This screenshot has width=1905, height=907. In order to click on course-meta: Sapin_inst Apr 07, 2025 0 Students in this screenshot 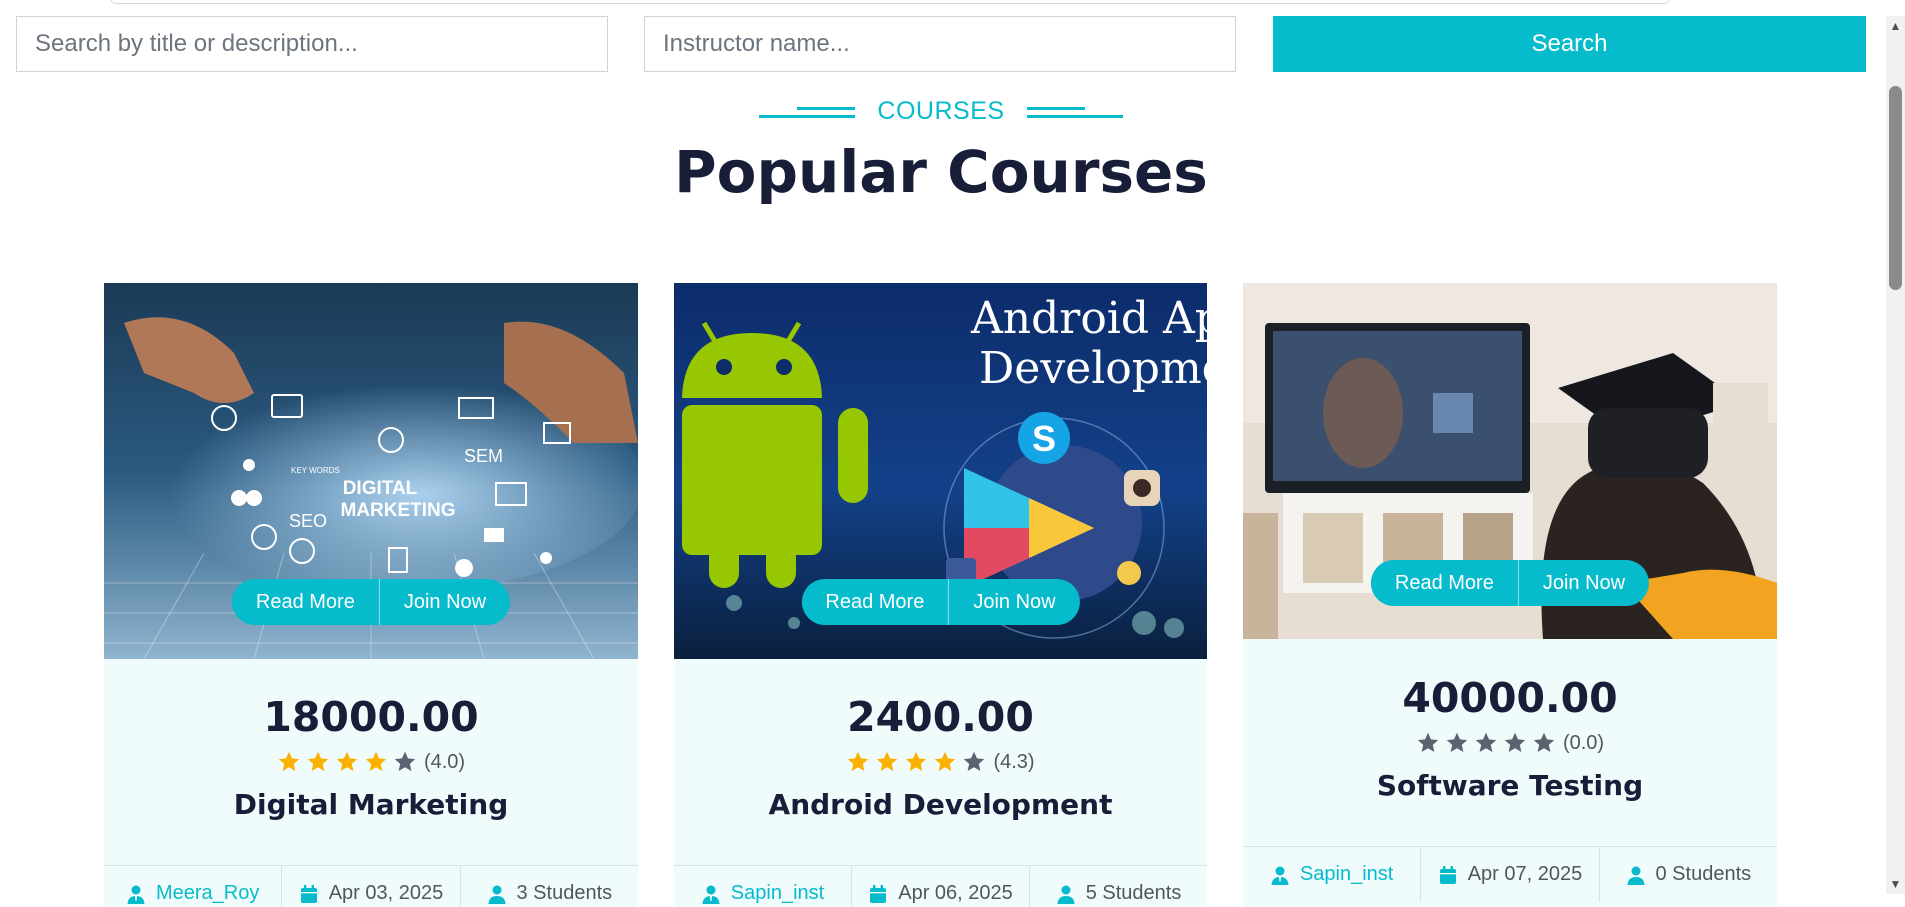, I will do `click(1510, 874)`.